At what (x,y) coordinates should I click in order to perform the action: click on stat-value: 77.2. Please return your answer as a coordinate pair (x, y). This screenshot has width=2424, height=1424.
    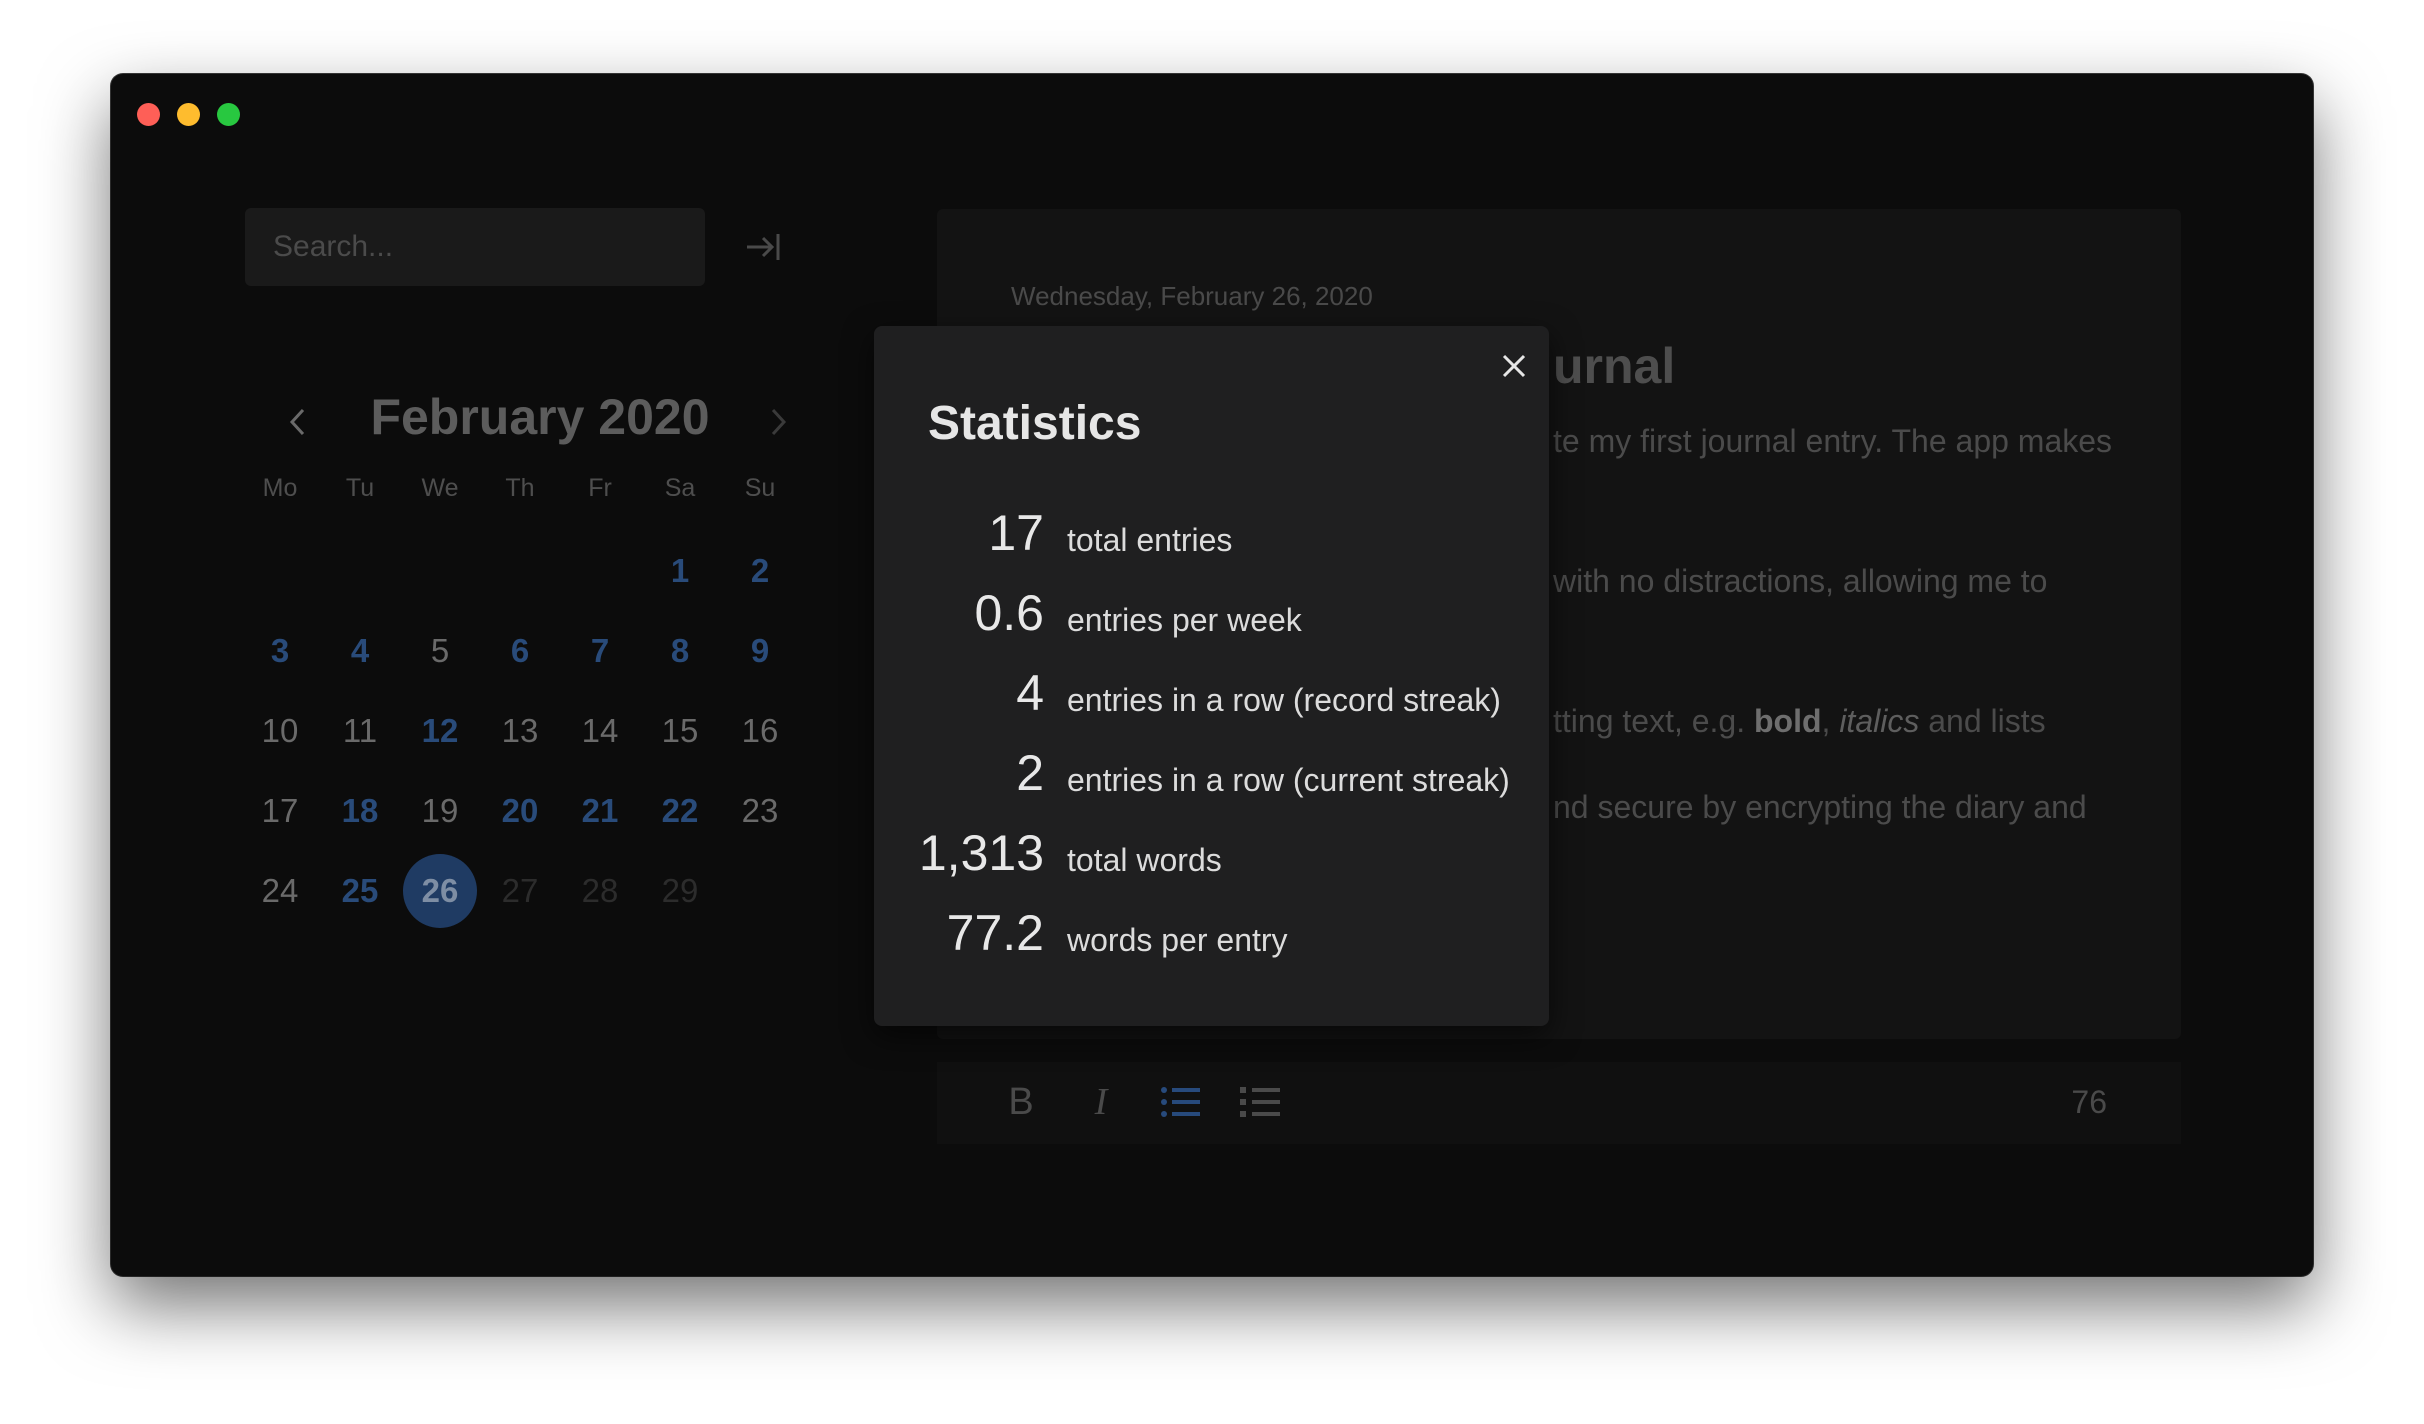
    Looking at the image, I should click on (995, 933).